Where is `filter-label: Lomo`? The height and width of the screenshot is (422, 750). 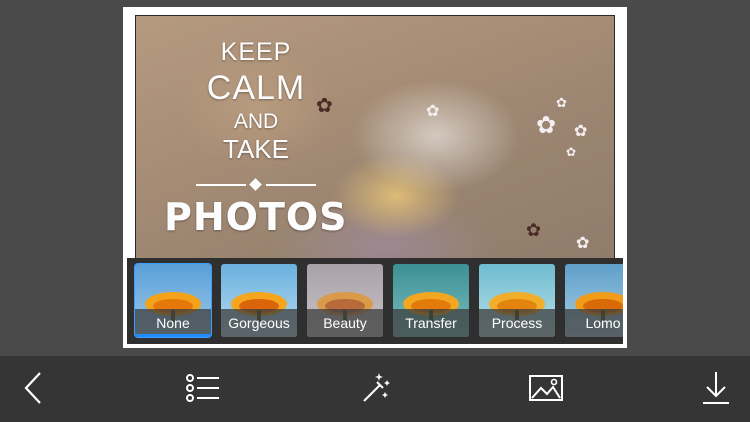 filter-label: Lomo is located at coordinates (594, 323).